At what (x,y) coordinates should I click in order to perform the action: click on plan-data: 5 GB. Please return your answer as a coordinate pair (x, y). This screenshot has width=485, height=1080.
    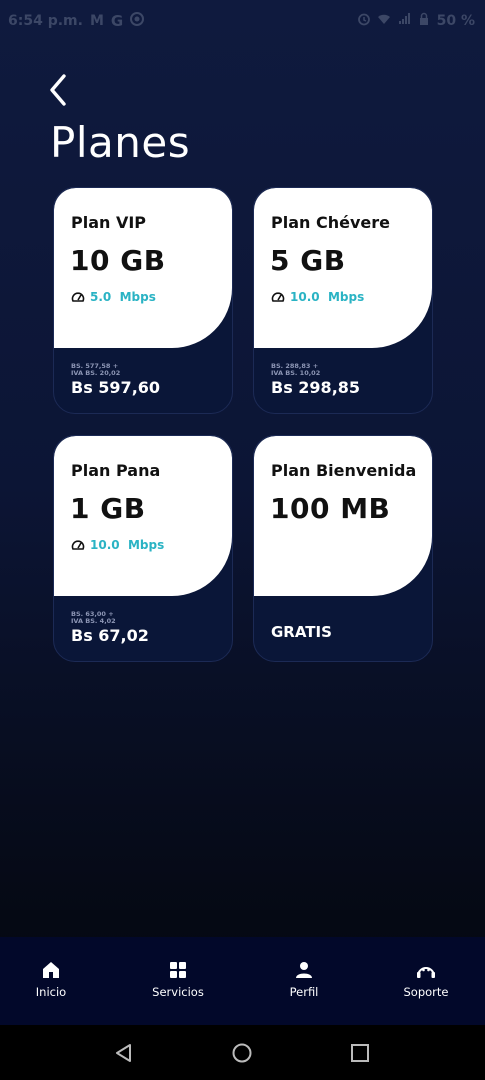
    Looking at the image, I should click on (308, 260).